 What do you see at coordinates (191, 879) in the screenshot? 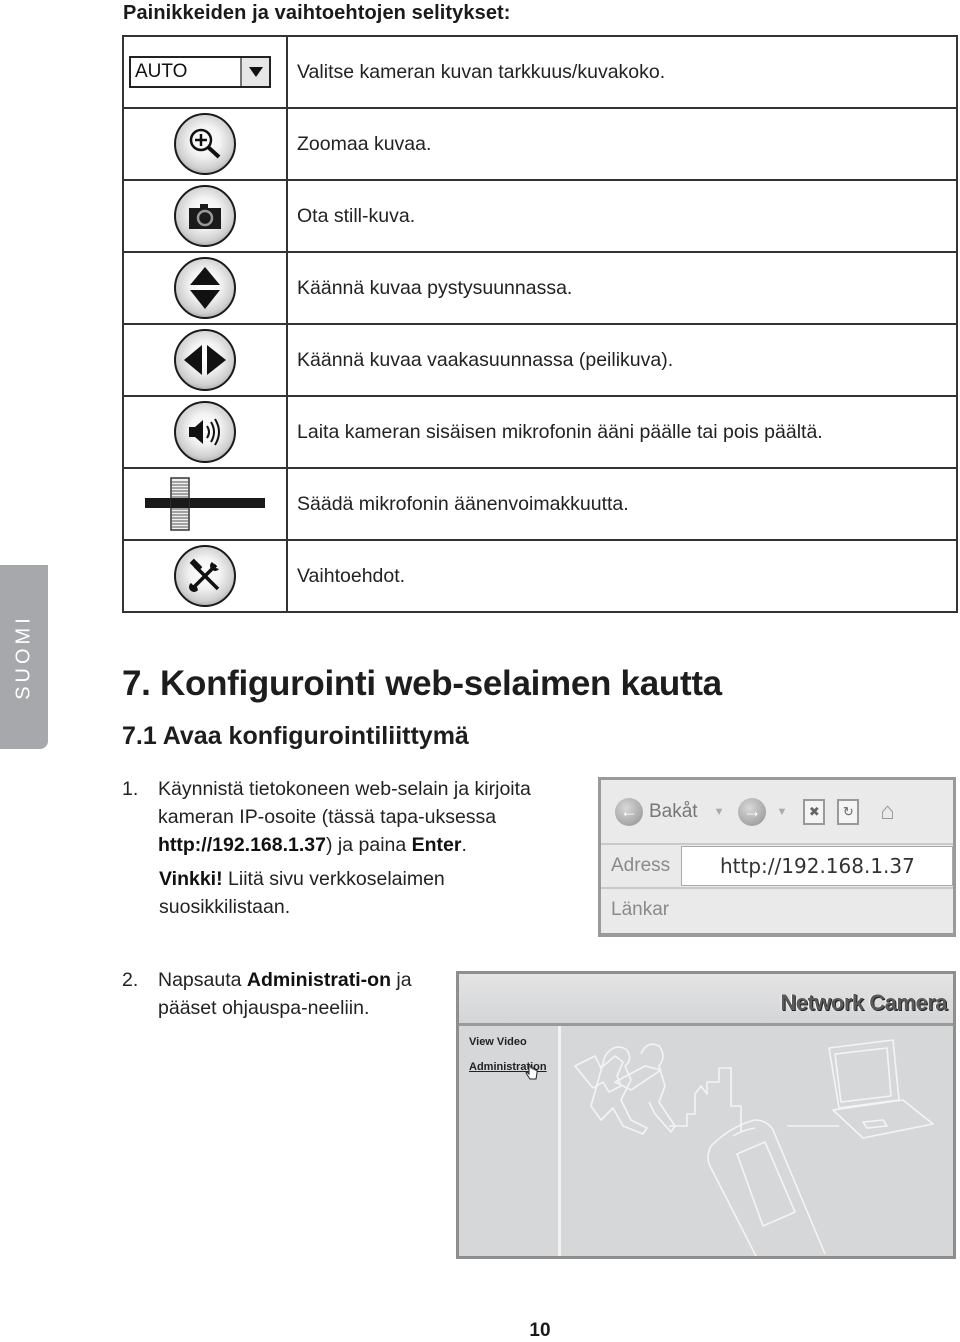
I see `tip-label: Vinkki!` at bounding box center [191, 879].